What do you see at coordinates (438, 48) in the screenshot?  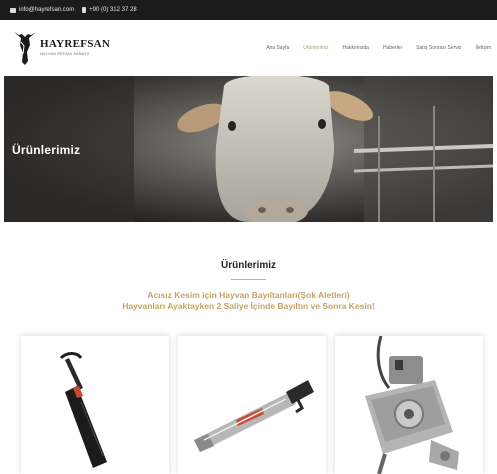 I see `nav-item-service: Satış Sonrası Servis` at bounding box center [438, 48].